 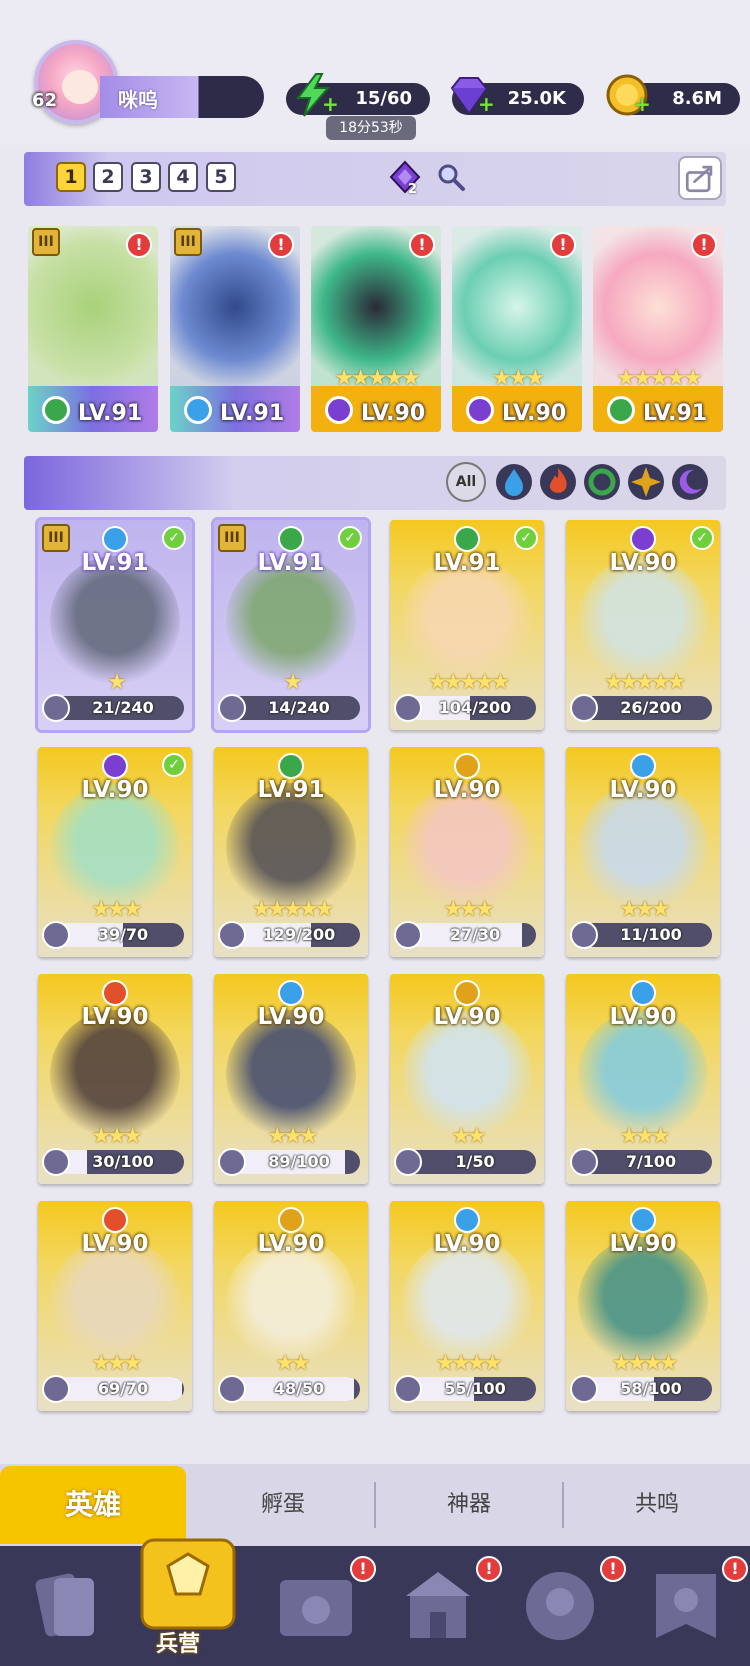 I want to click on barracks-icon, so click(x=188, y=1580).